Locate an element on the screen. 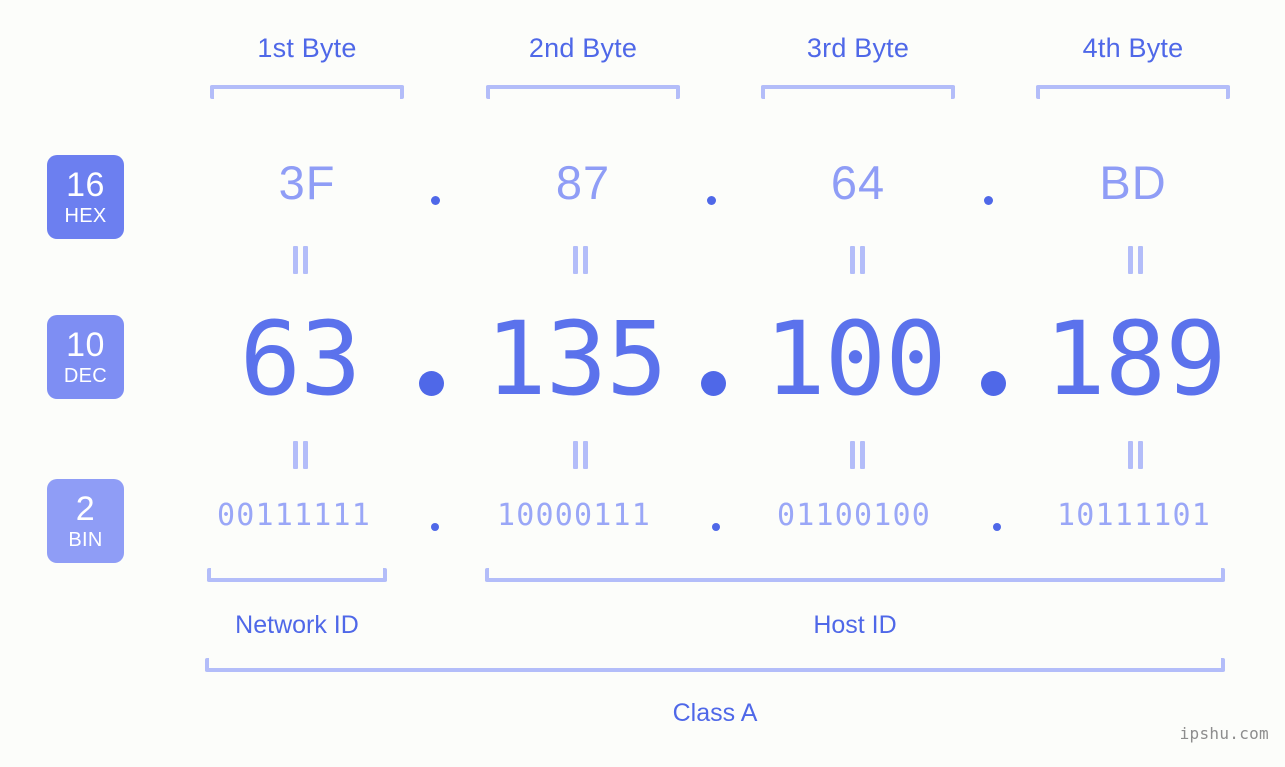  base-badge-dec-name: DEC is located at coordinates (85, 376).